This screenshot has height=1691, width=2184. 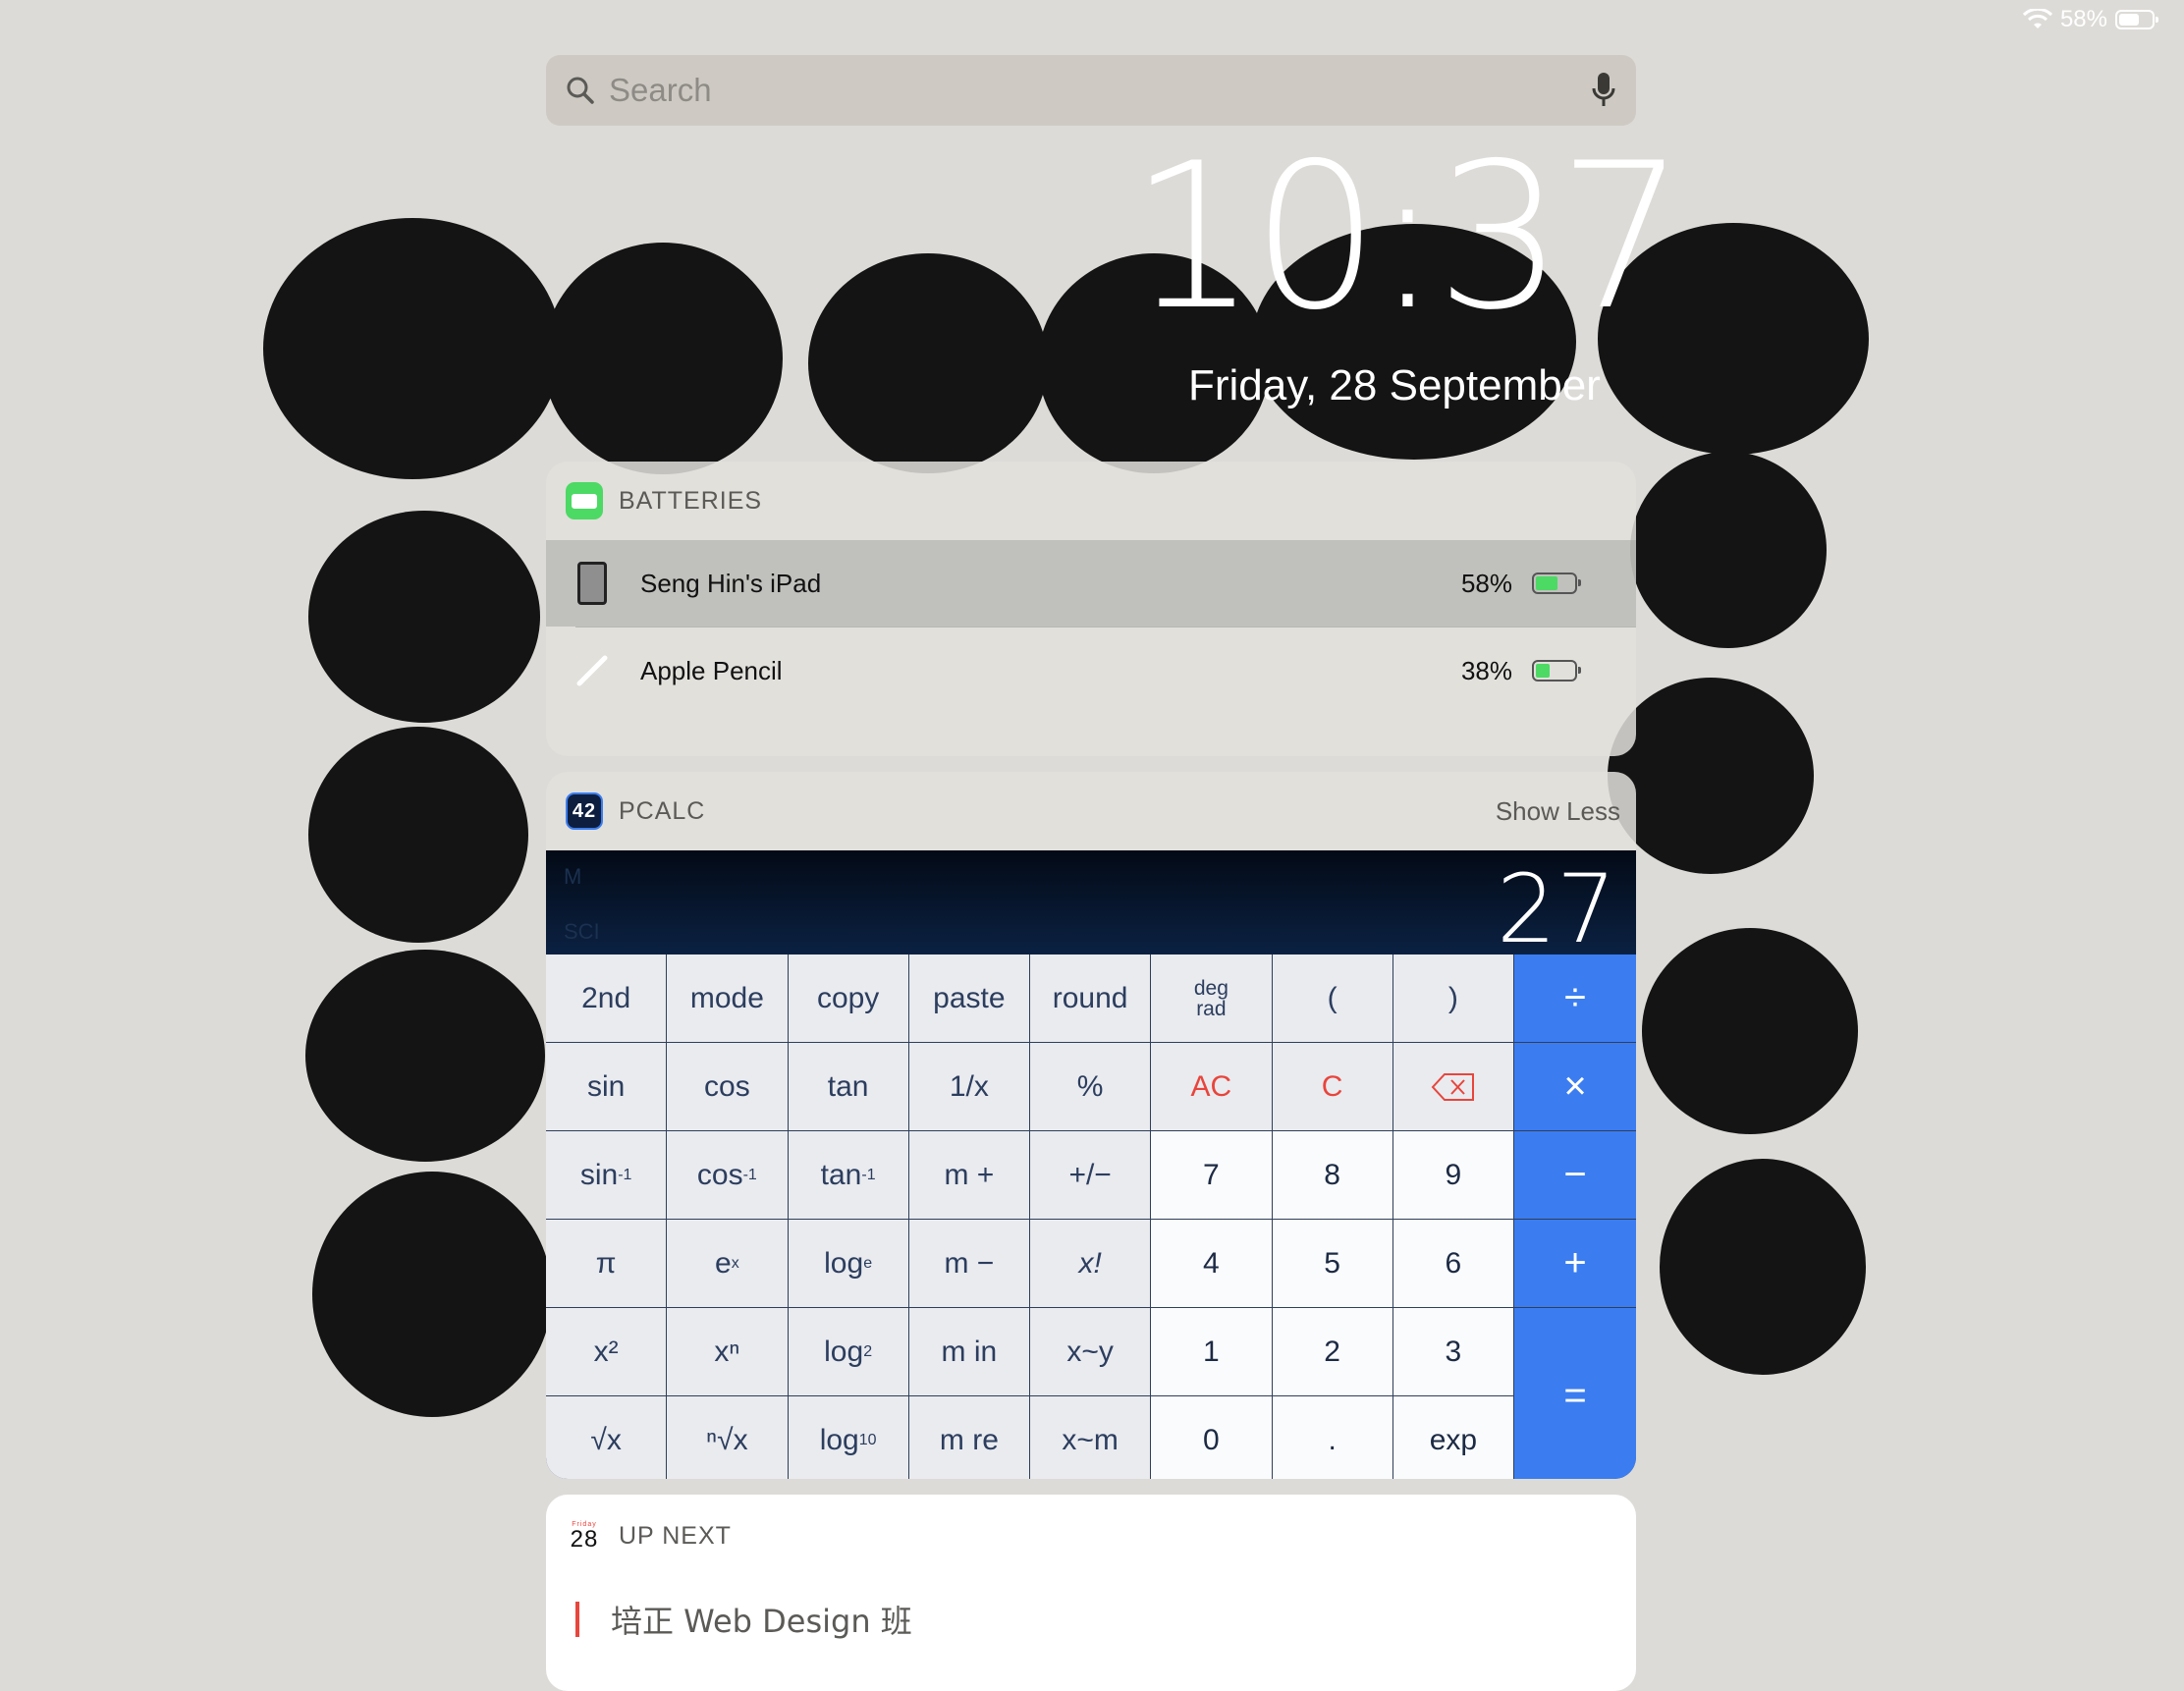 I want to click on key-log-10: log 10, so click(x=848, y=1437).